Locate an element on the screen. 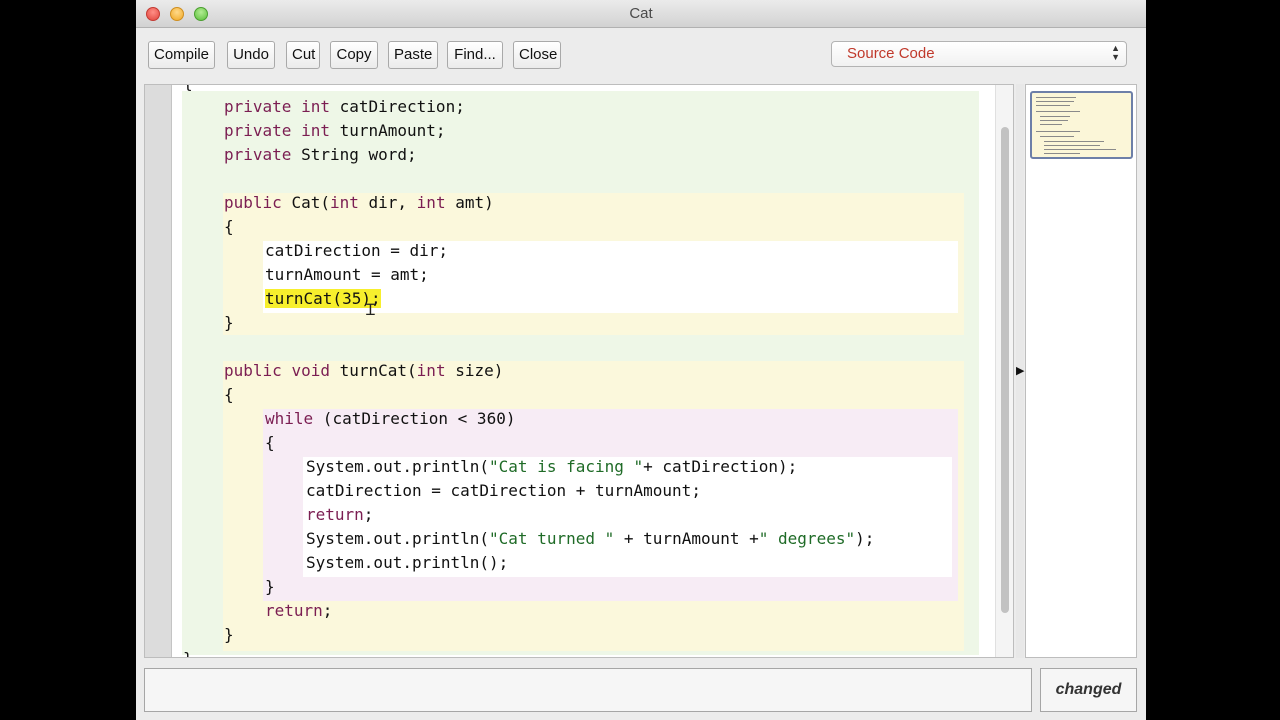 The image size is (1280, 720). code-token: turnCat( is located at coordinates (378, 370).